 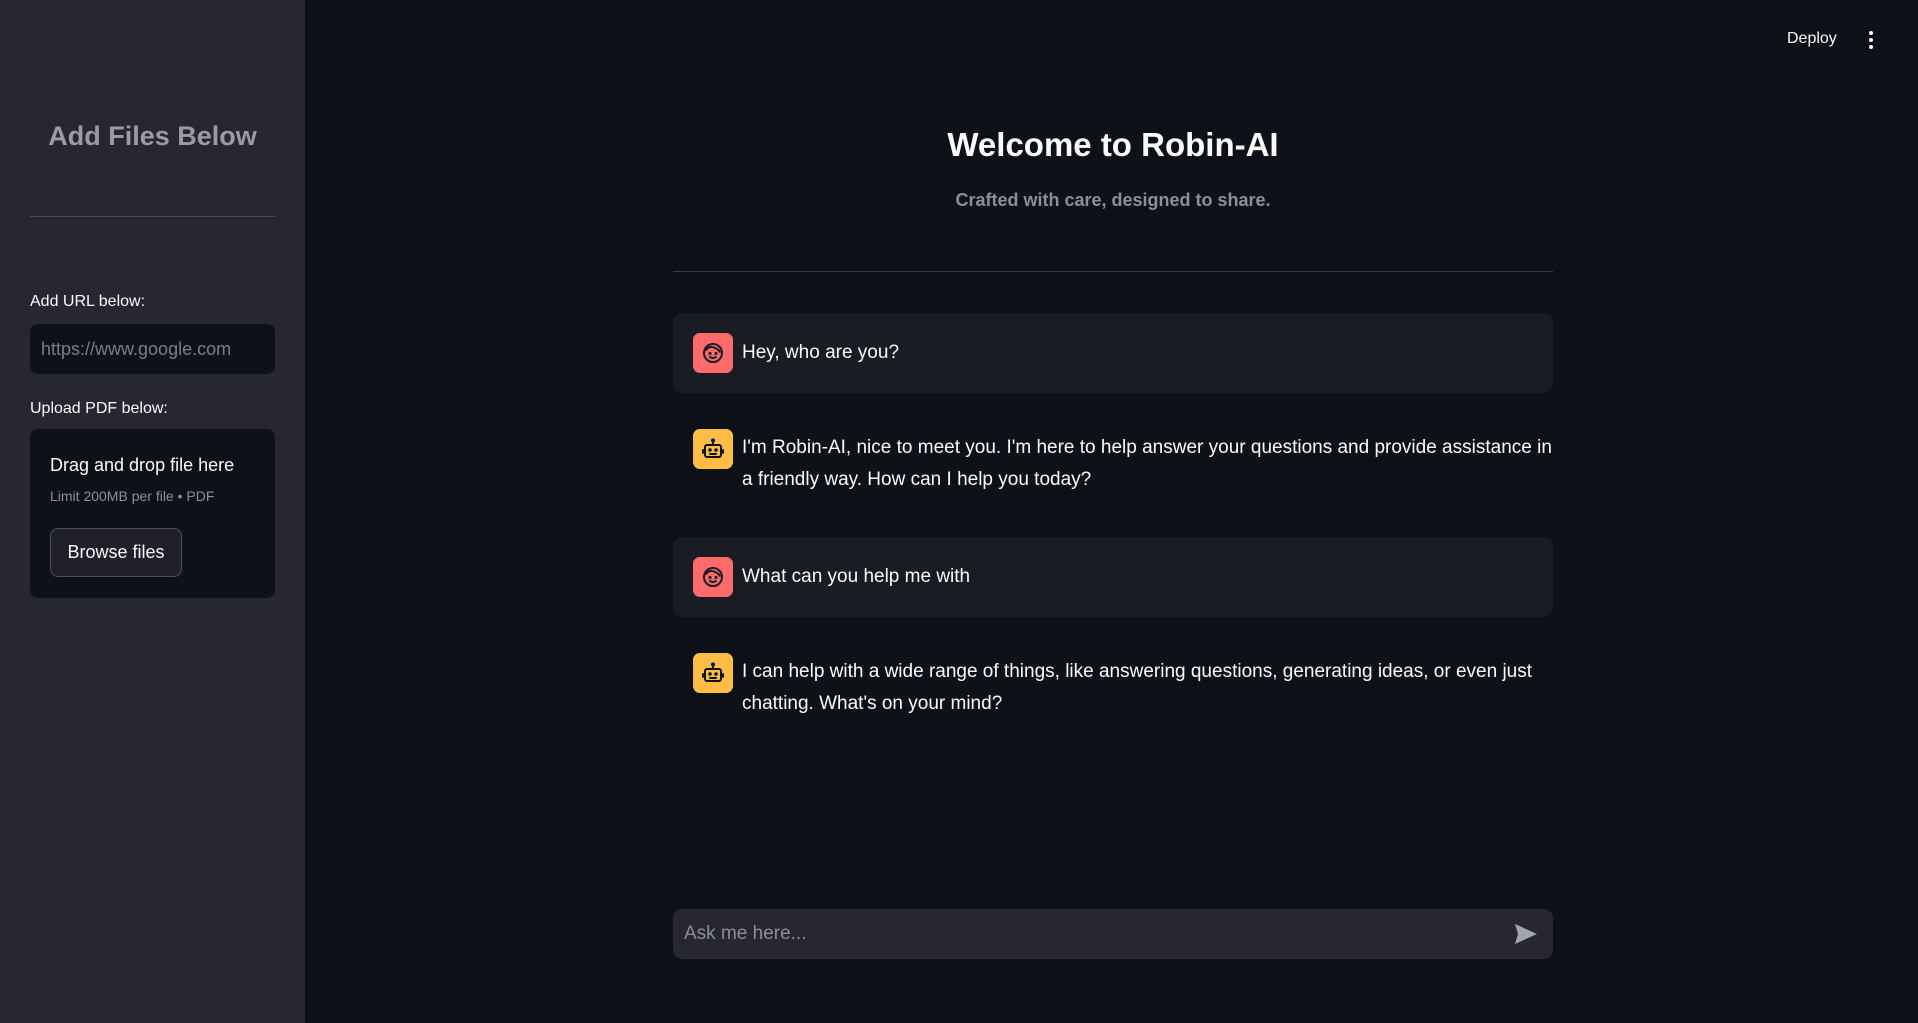 I want to click on message-text: What can you help me with, so click(x=856, y=576).